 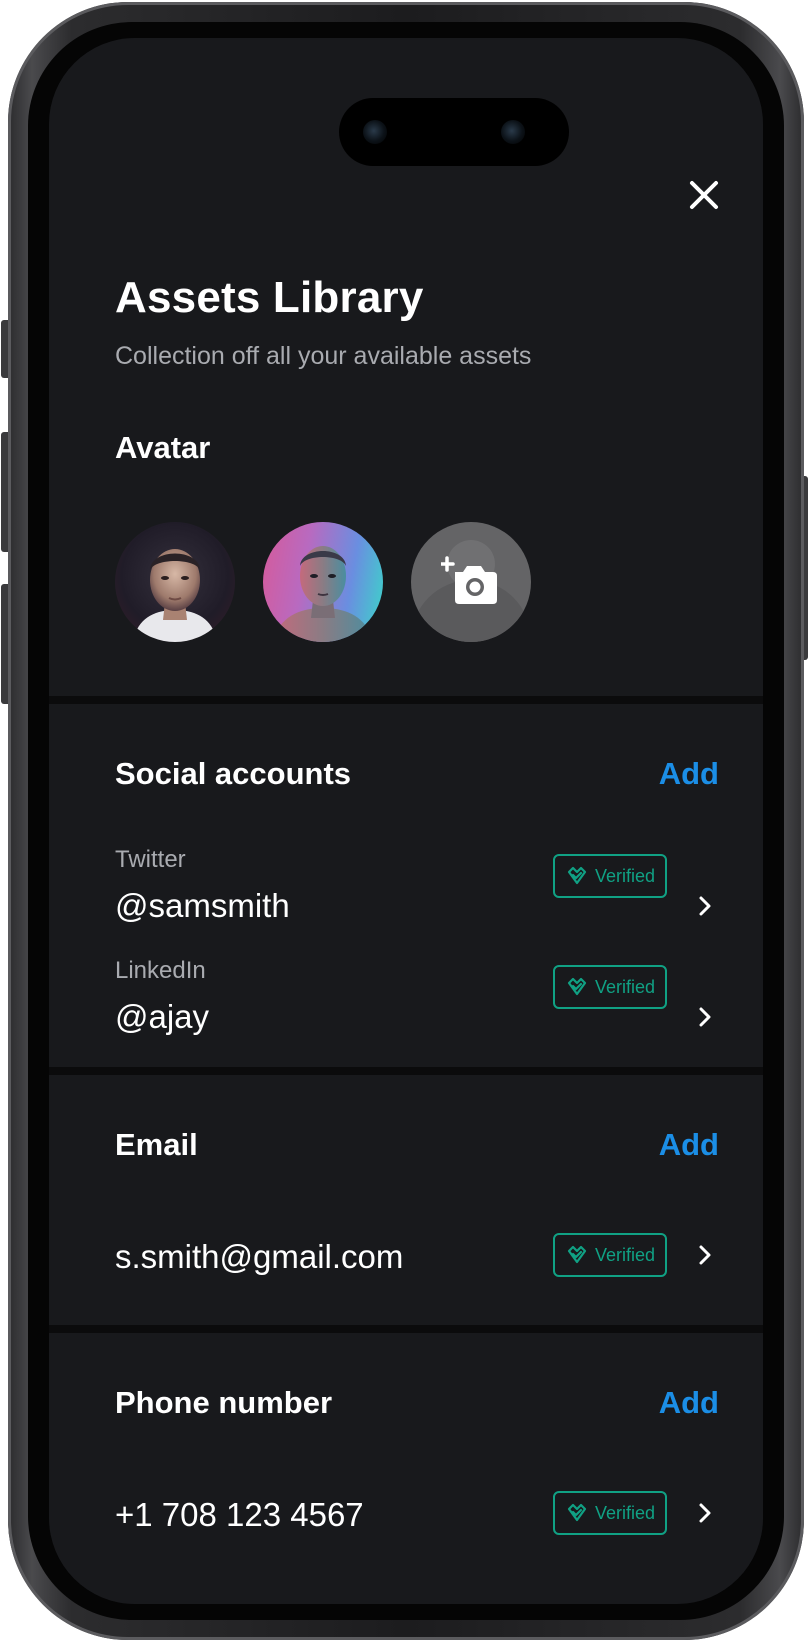 I want to click on email-value: s.smith@gmail.com, so click(x=259, y=1256).